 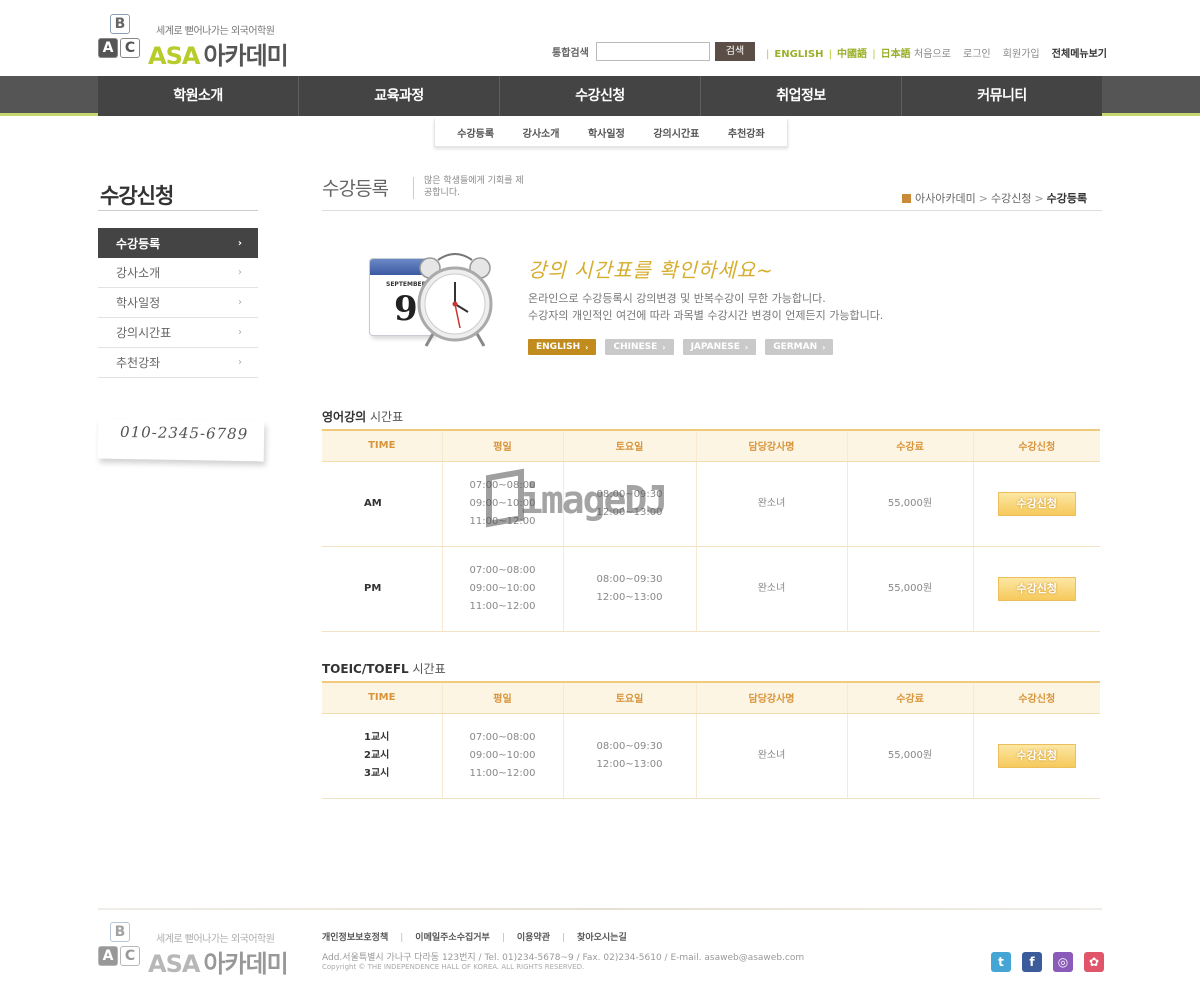 I want to click on lang-chinese-link: 中國語, so click(x=852, y=54).